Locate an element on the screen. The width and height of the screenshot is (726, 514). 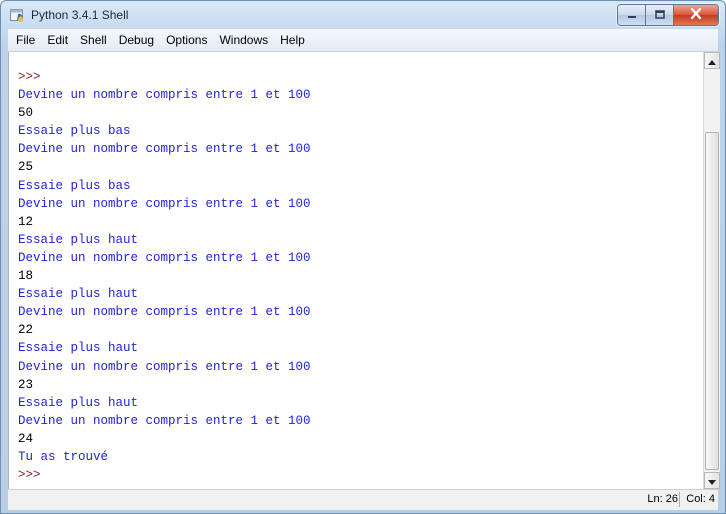
scrollbar-thumb is located at coordinates (712, 301).